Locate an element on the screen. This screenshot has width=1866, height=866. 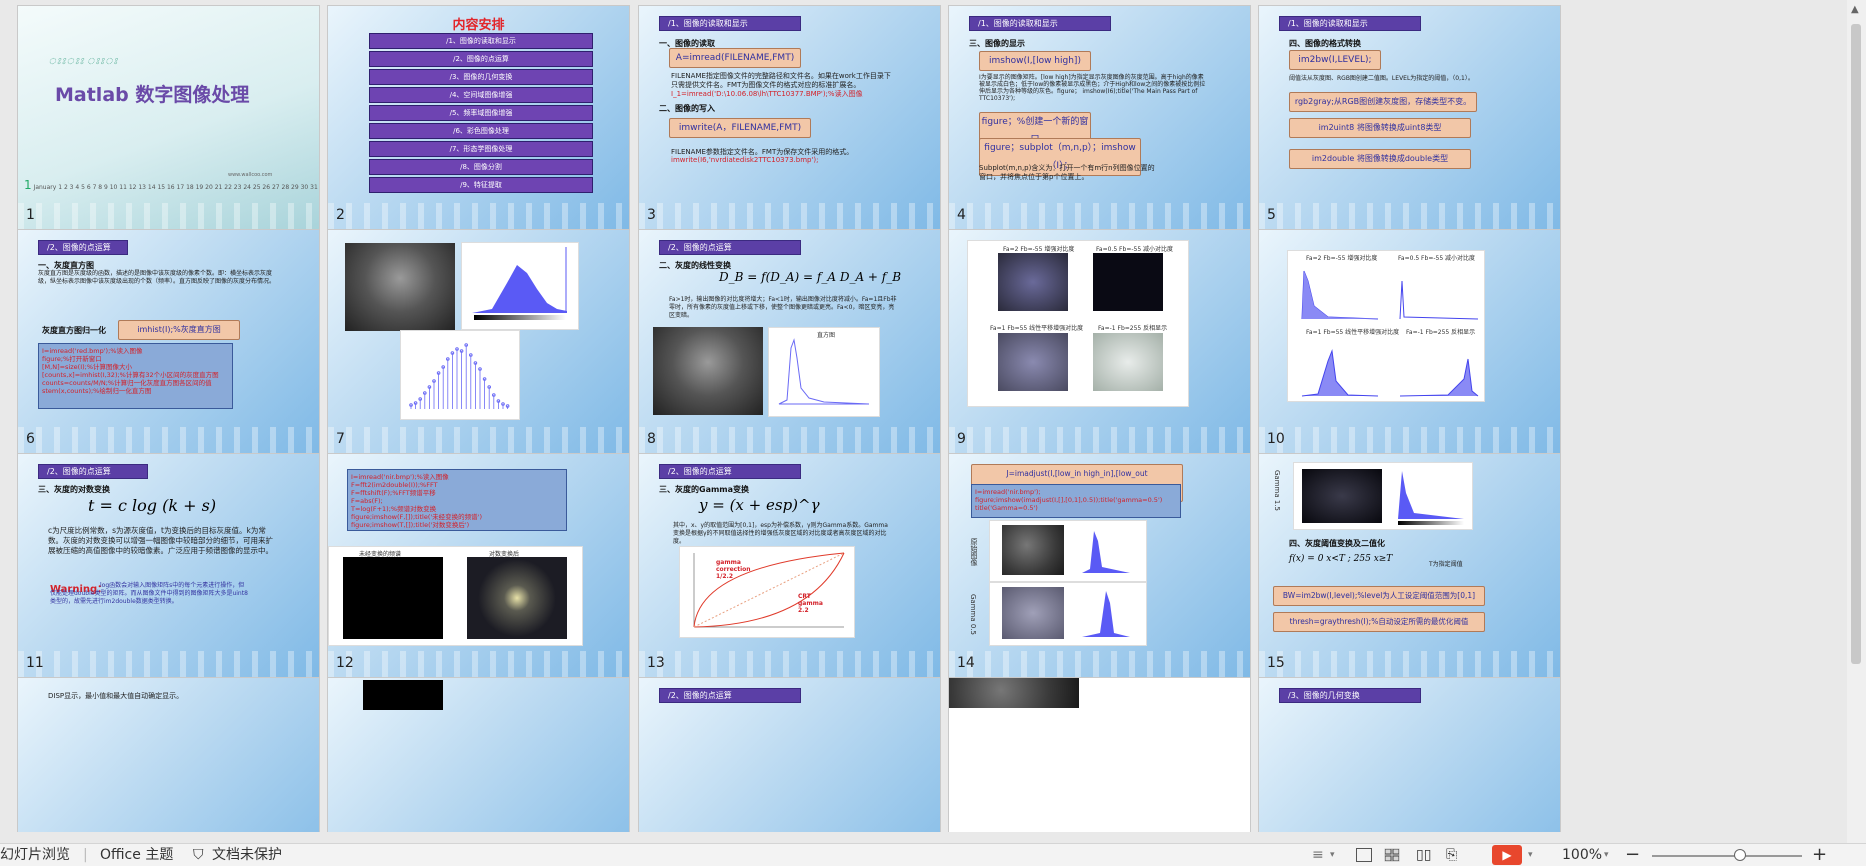
reading-view-icon: ▯▯ is located at coordinates (1423, 855).